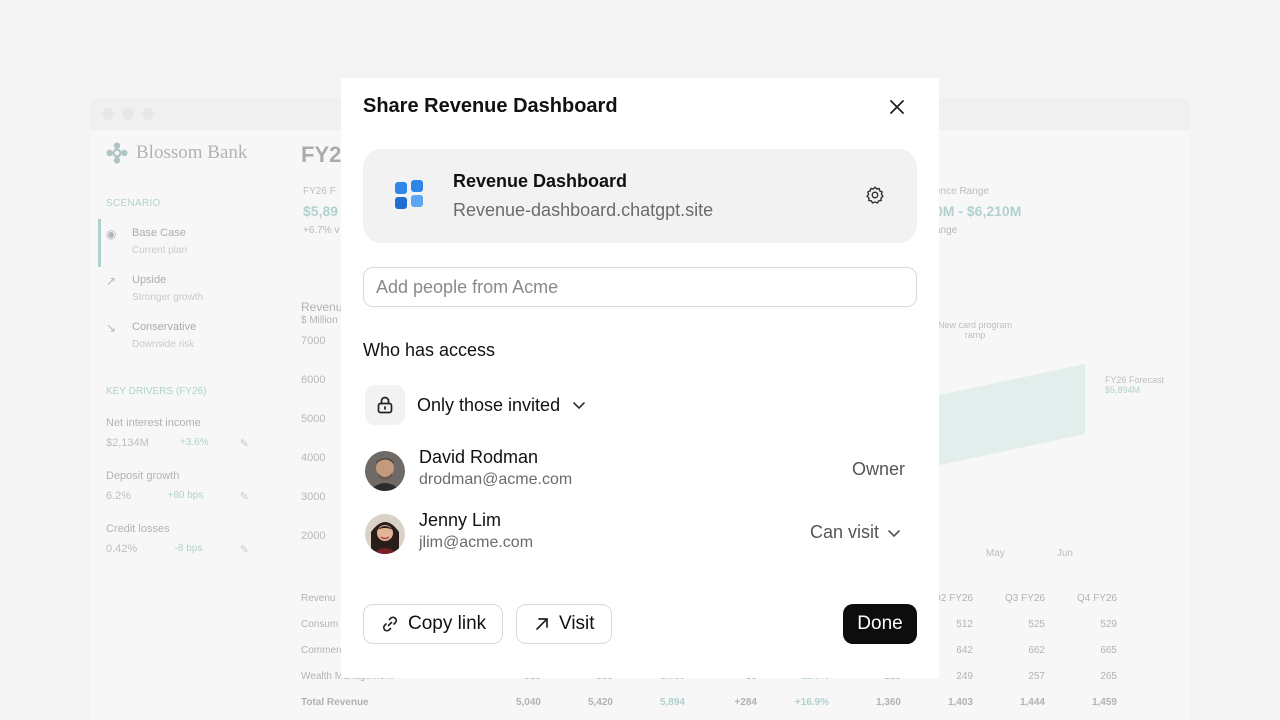 Image resolution: width=1280 pixels, height=720 pixels. What do you see at coordinates (1024, 598) in the screenshot?
I see `column-header: Q3 FY26` at bounding box center [1024, 598].